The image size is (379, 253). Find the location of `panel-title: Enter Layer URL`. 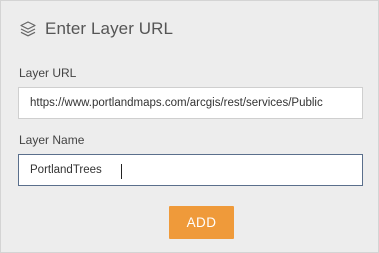

panel-title: Enter Layer URL is located at coordinates (109, 28).